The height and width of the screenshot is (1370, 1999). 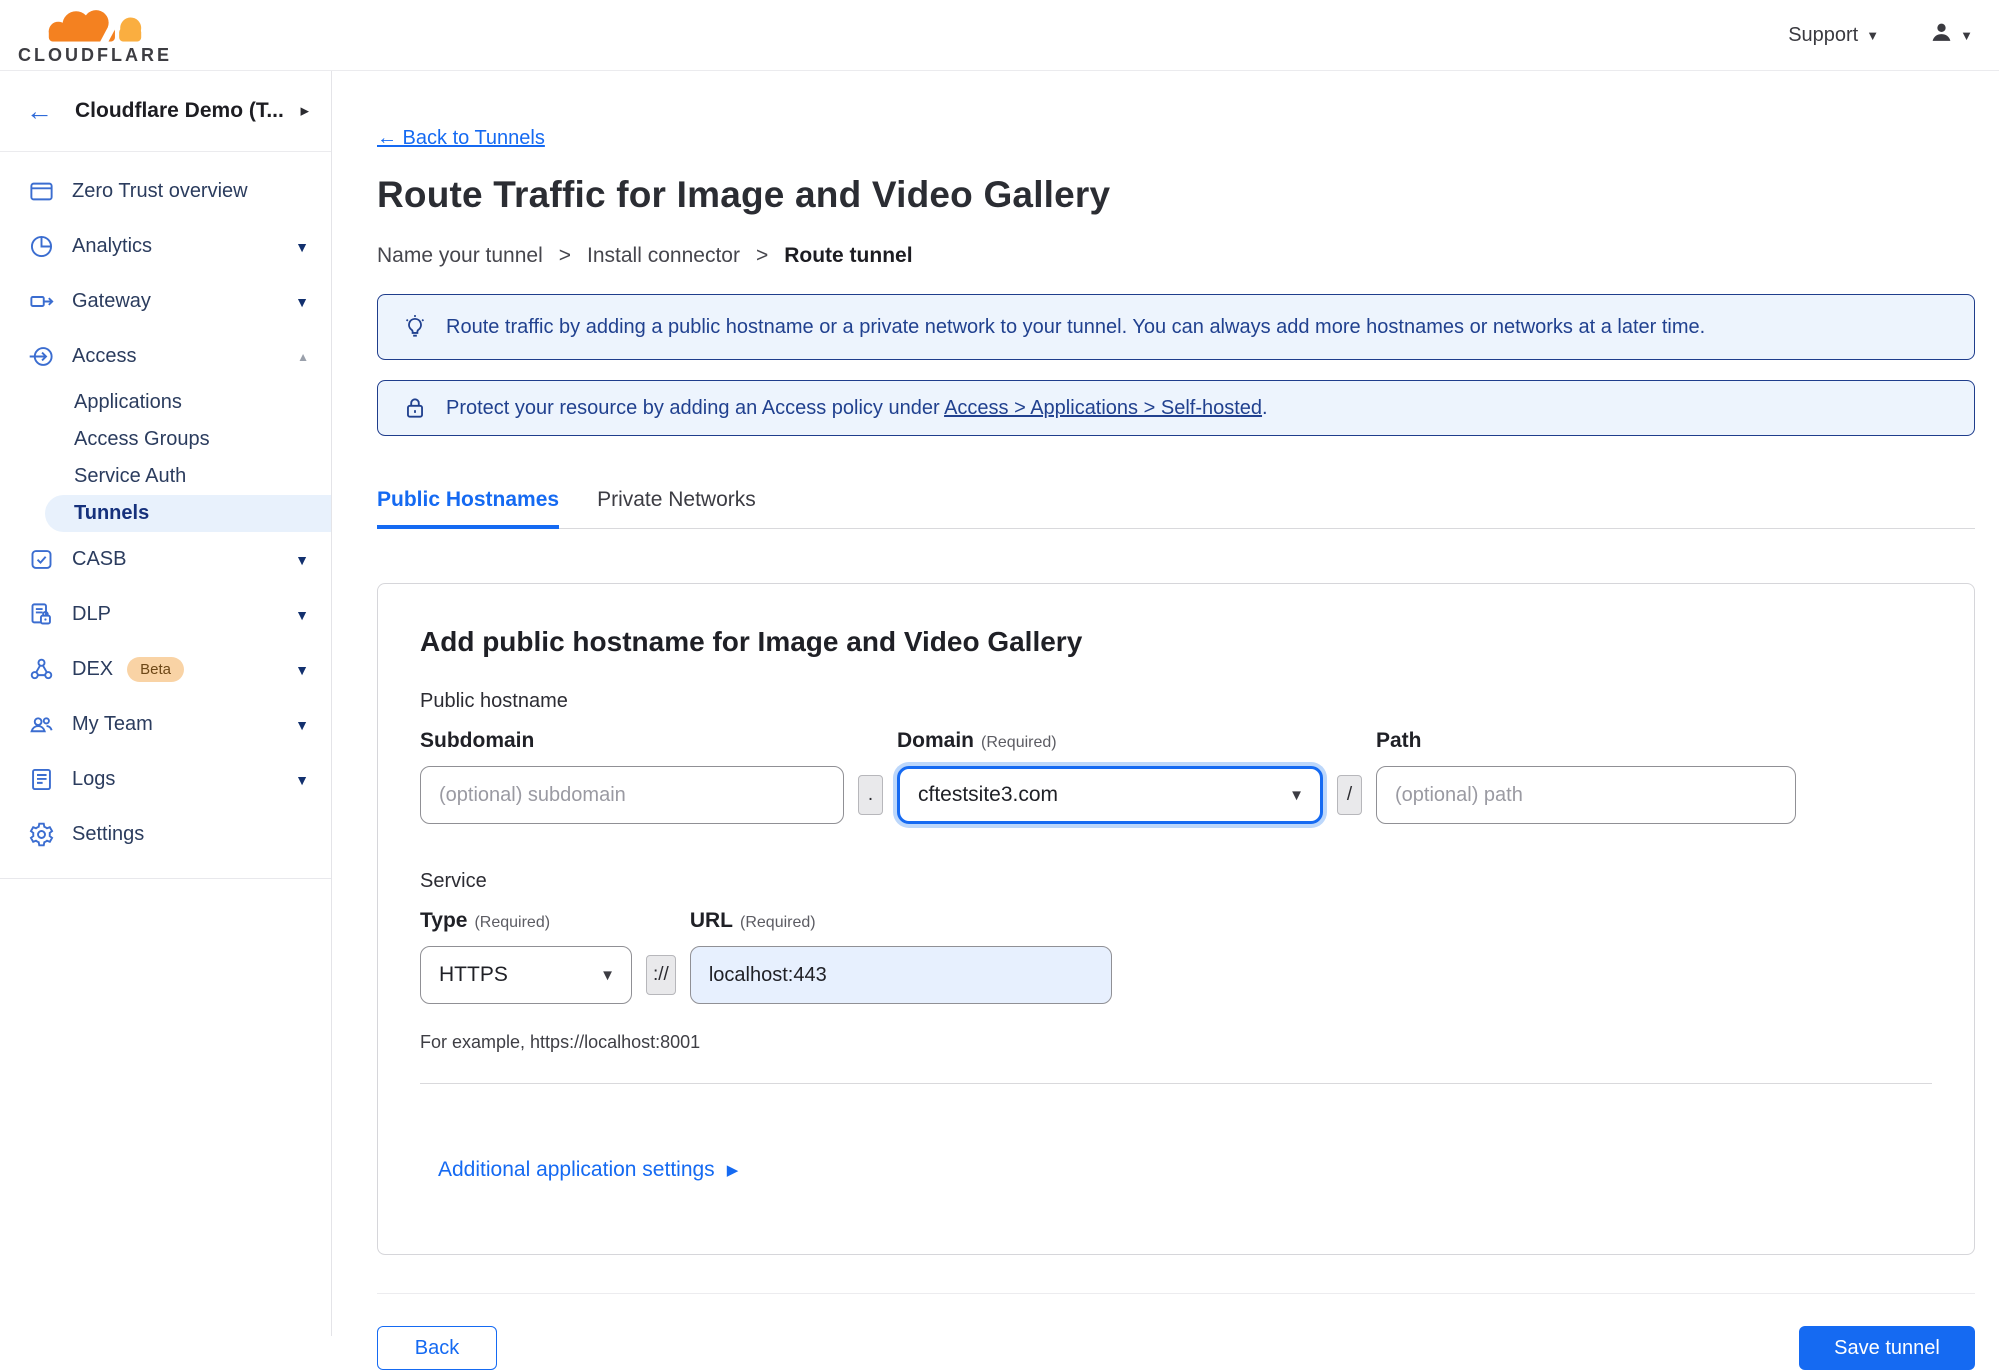 I want to click on user-account-menu: ▼, so click(x=1951, y=35).